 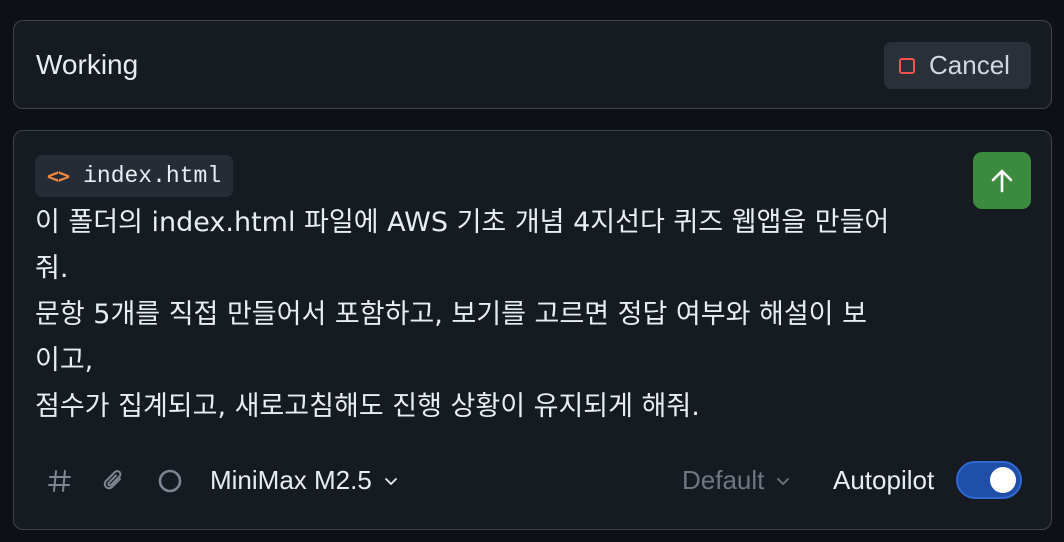 I want to click on arrow-up-icon, so click(x=1002, y=180).